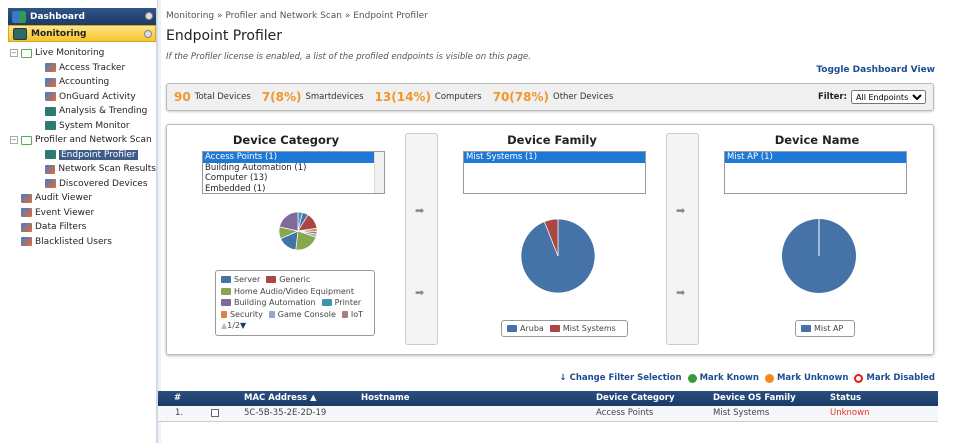  What do you see at coordinates (635, 398) in the screenshot?
I see `col-category: Device Category` at bounding box center [635, 398].